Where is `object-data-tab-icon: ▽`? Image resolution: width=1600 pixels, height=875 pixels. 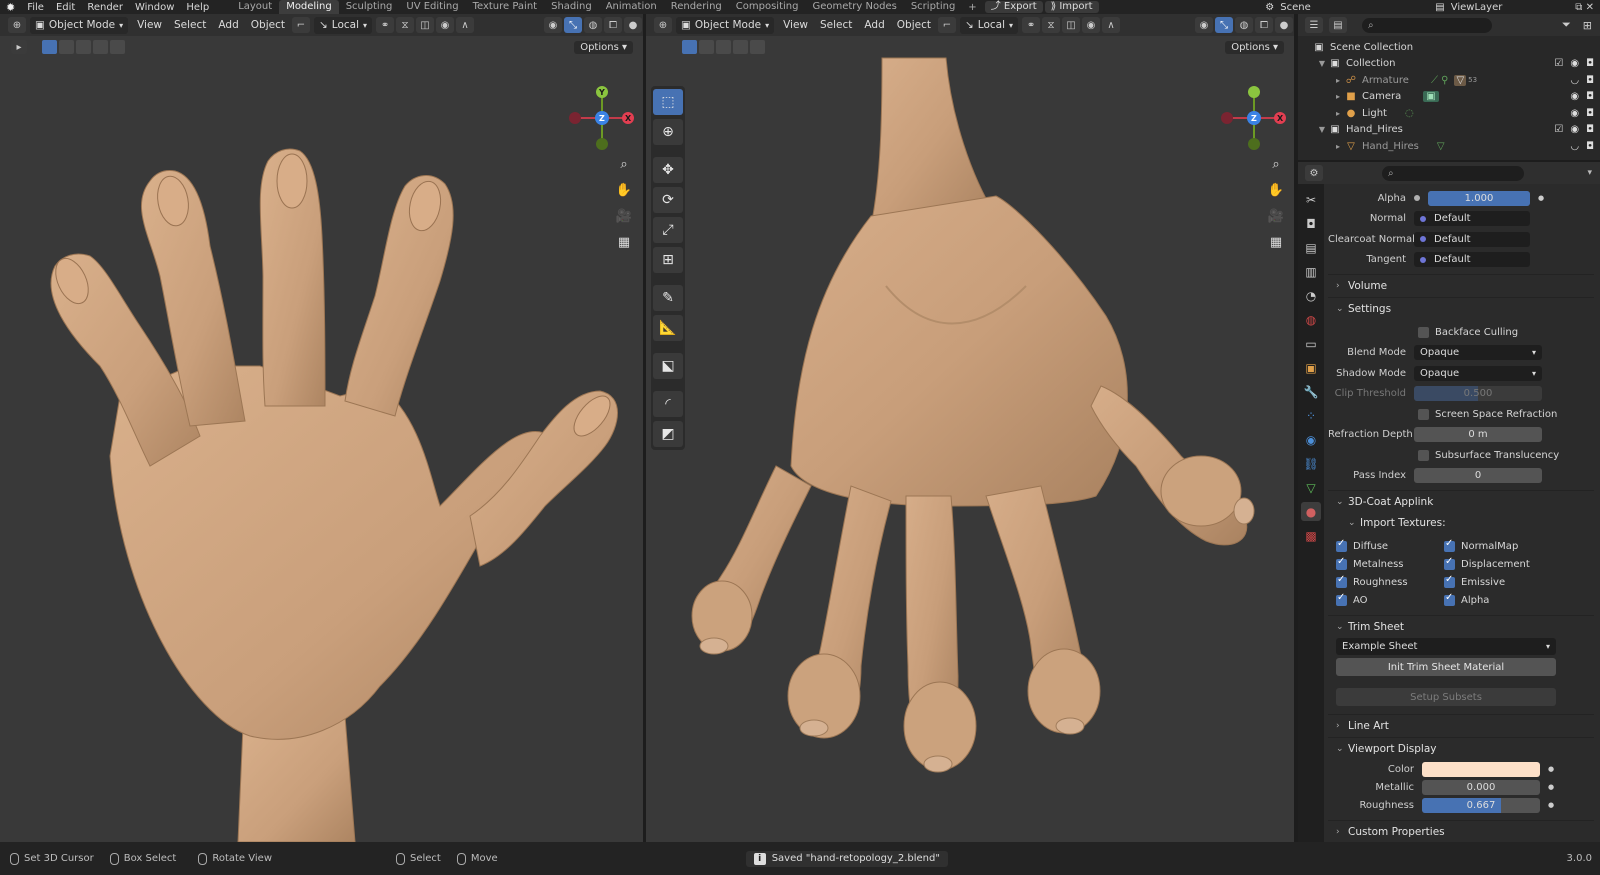
object-data-tab-icon: ▽ is located at coordinates (1311, 487).